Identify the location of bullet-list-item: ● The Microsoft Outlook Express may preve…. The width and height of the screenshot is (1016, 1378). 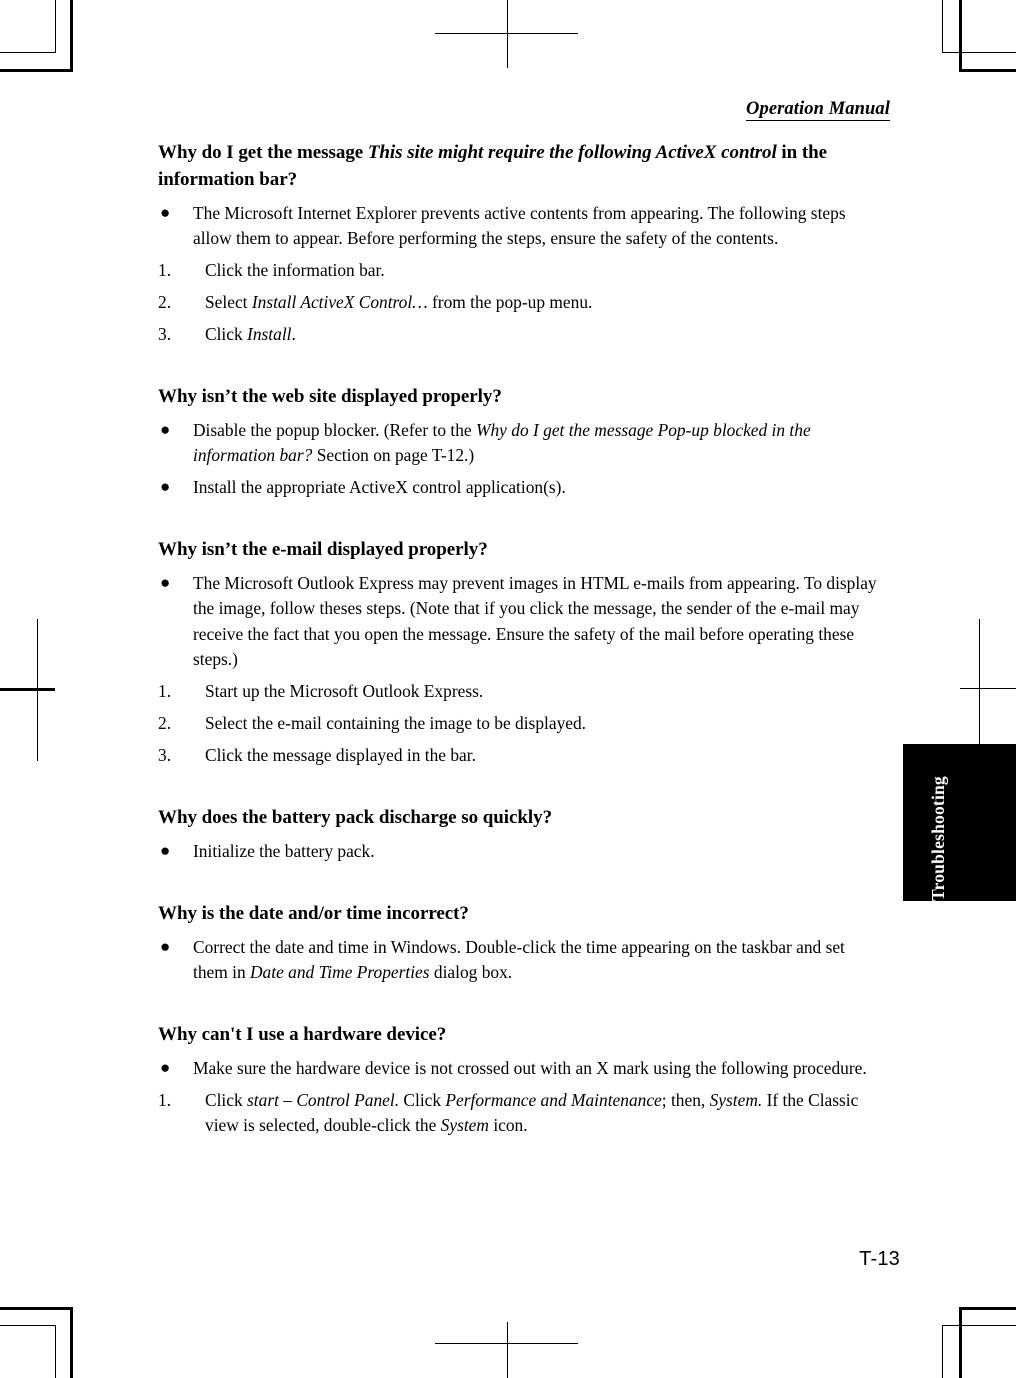
(518, 621).